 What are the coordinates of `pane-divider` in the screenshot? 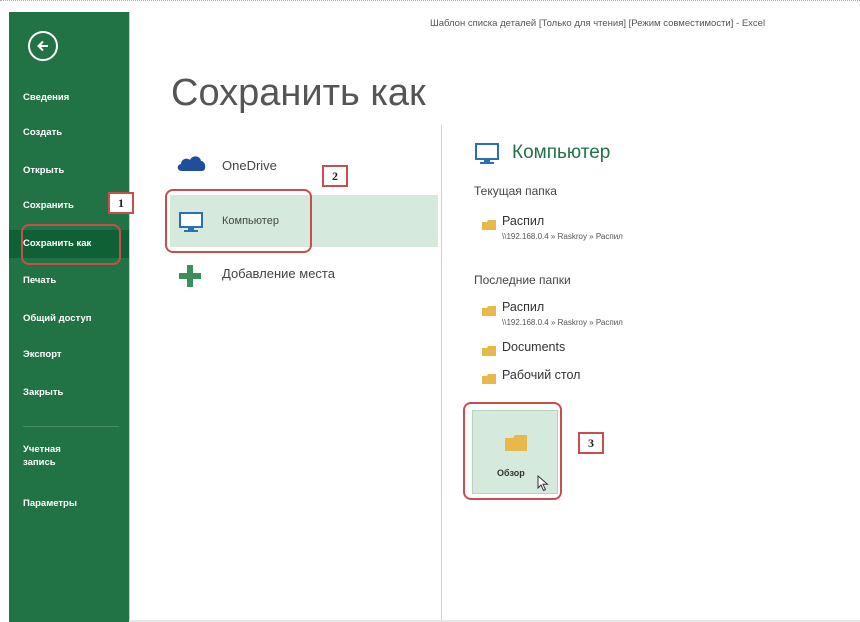 It's located at (441, 373).